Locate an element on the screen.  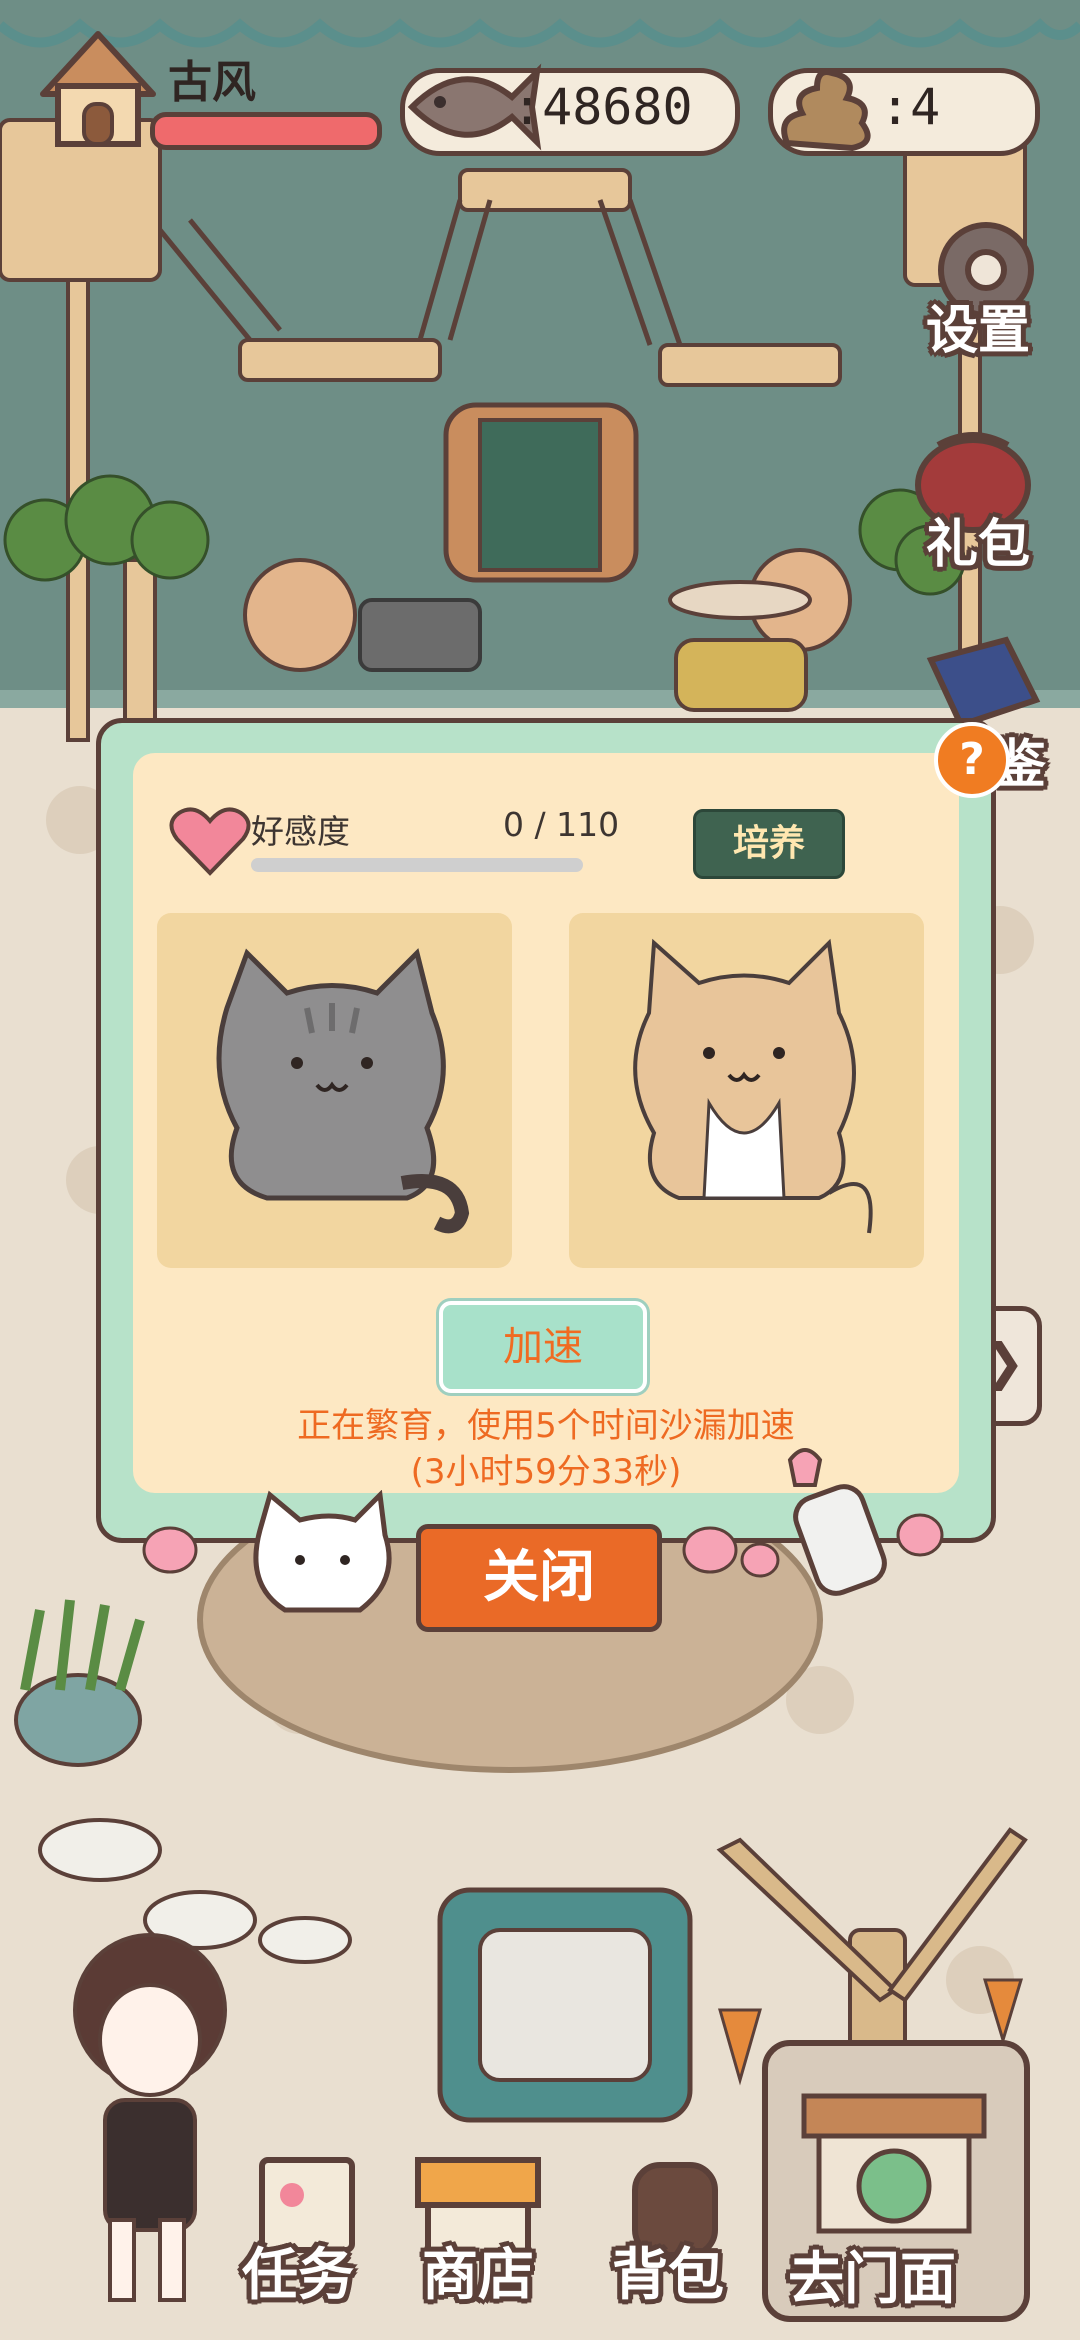
affinity-progress-bar is located at coordinates (417, 865).